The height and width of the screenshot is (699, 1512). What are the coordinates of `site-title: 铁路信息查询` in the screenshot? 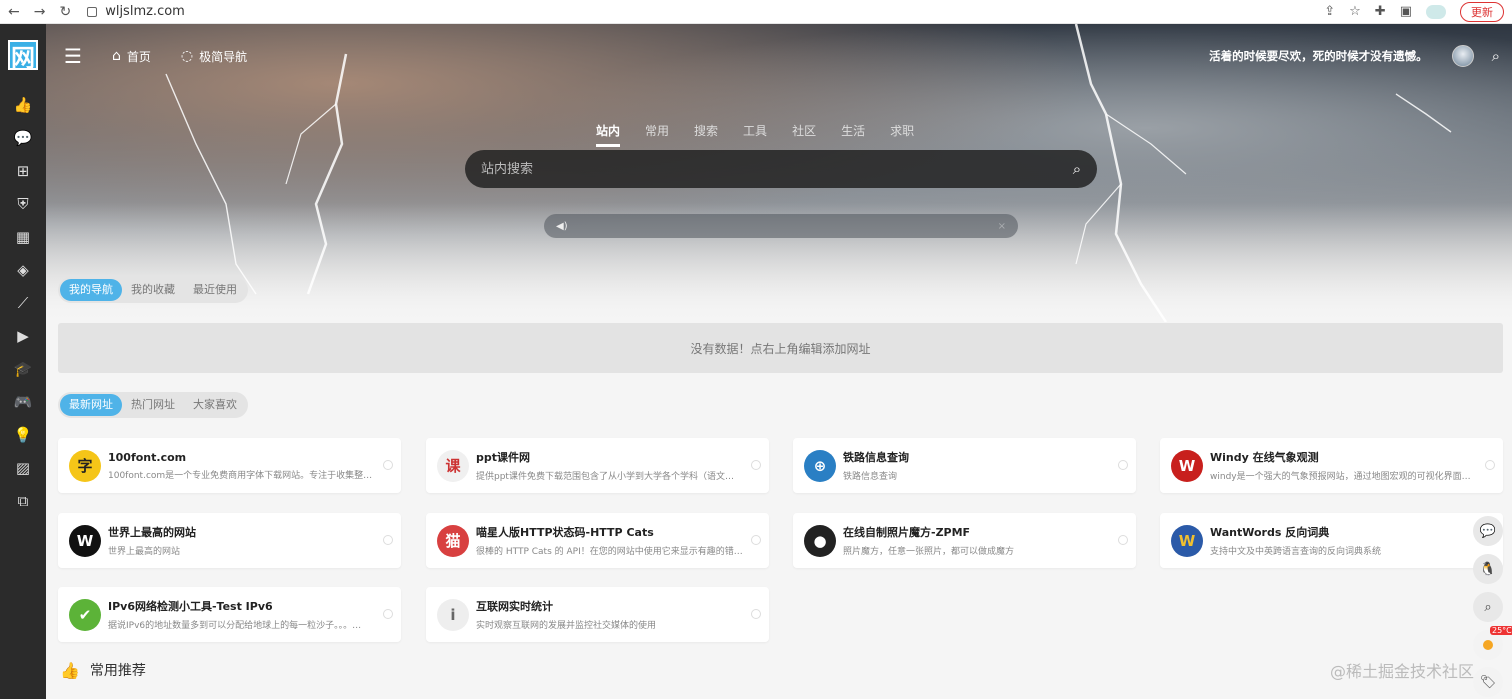 It's located at (876, 457).